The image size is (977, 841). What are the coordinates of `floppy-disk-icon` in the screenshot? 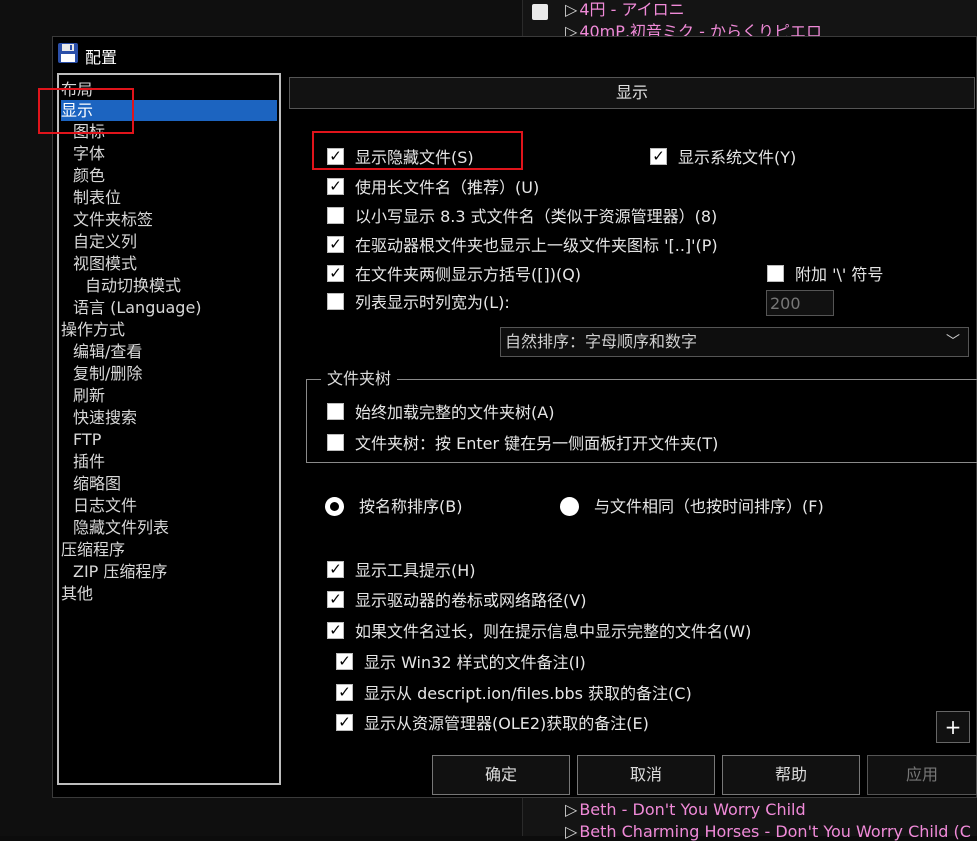 It's located at (68, 53).